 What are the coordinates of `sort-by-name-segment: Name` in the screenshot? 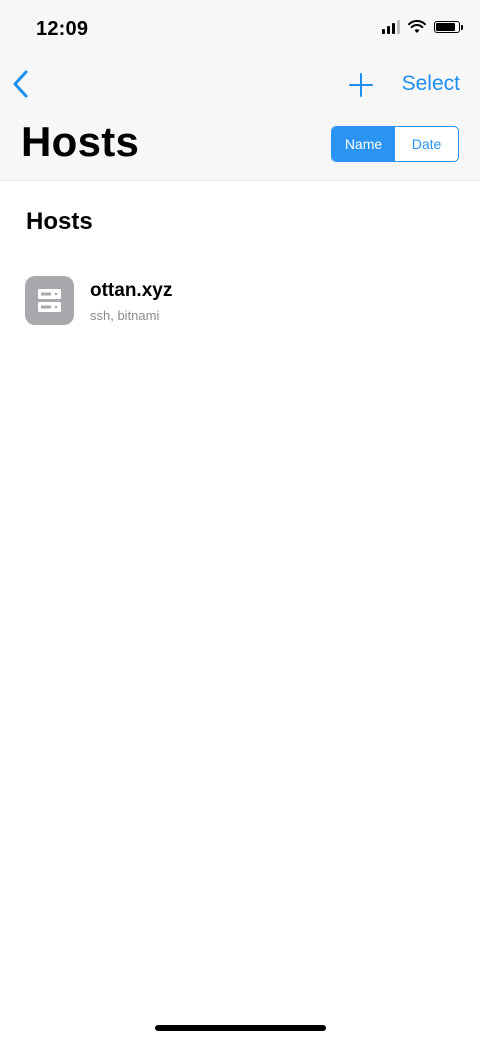 It's located at (363, 144).